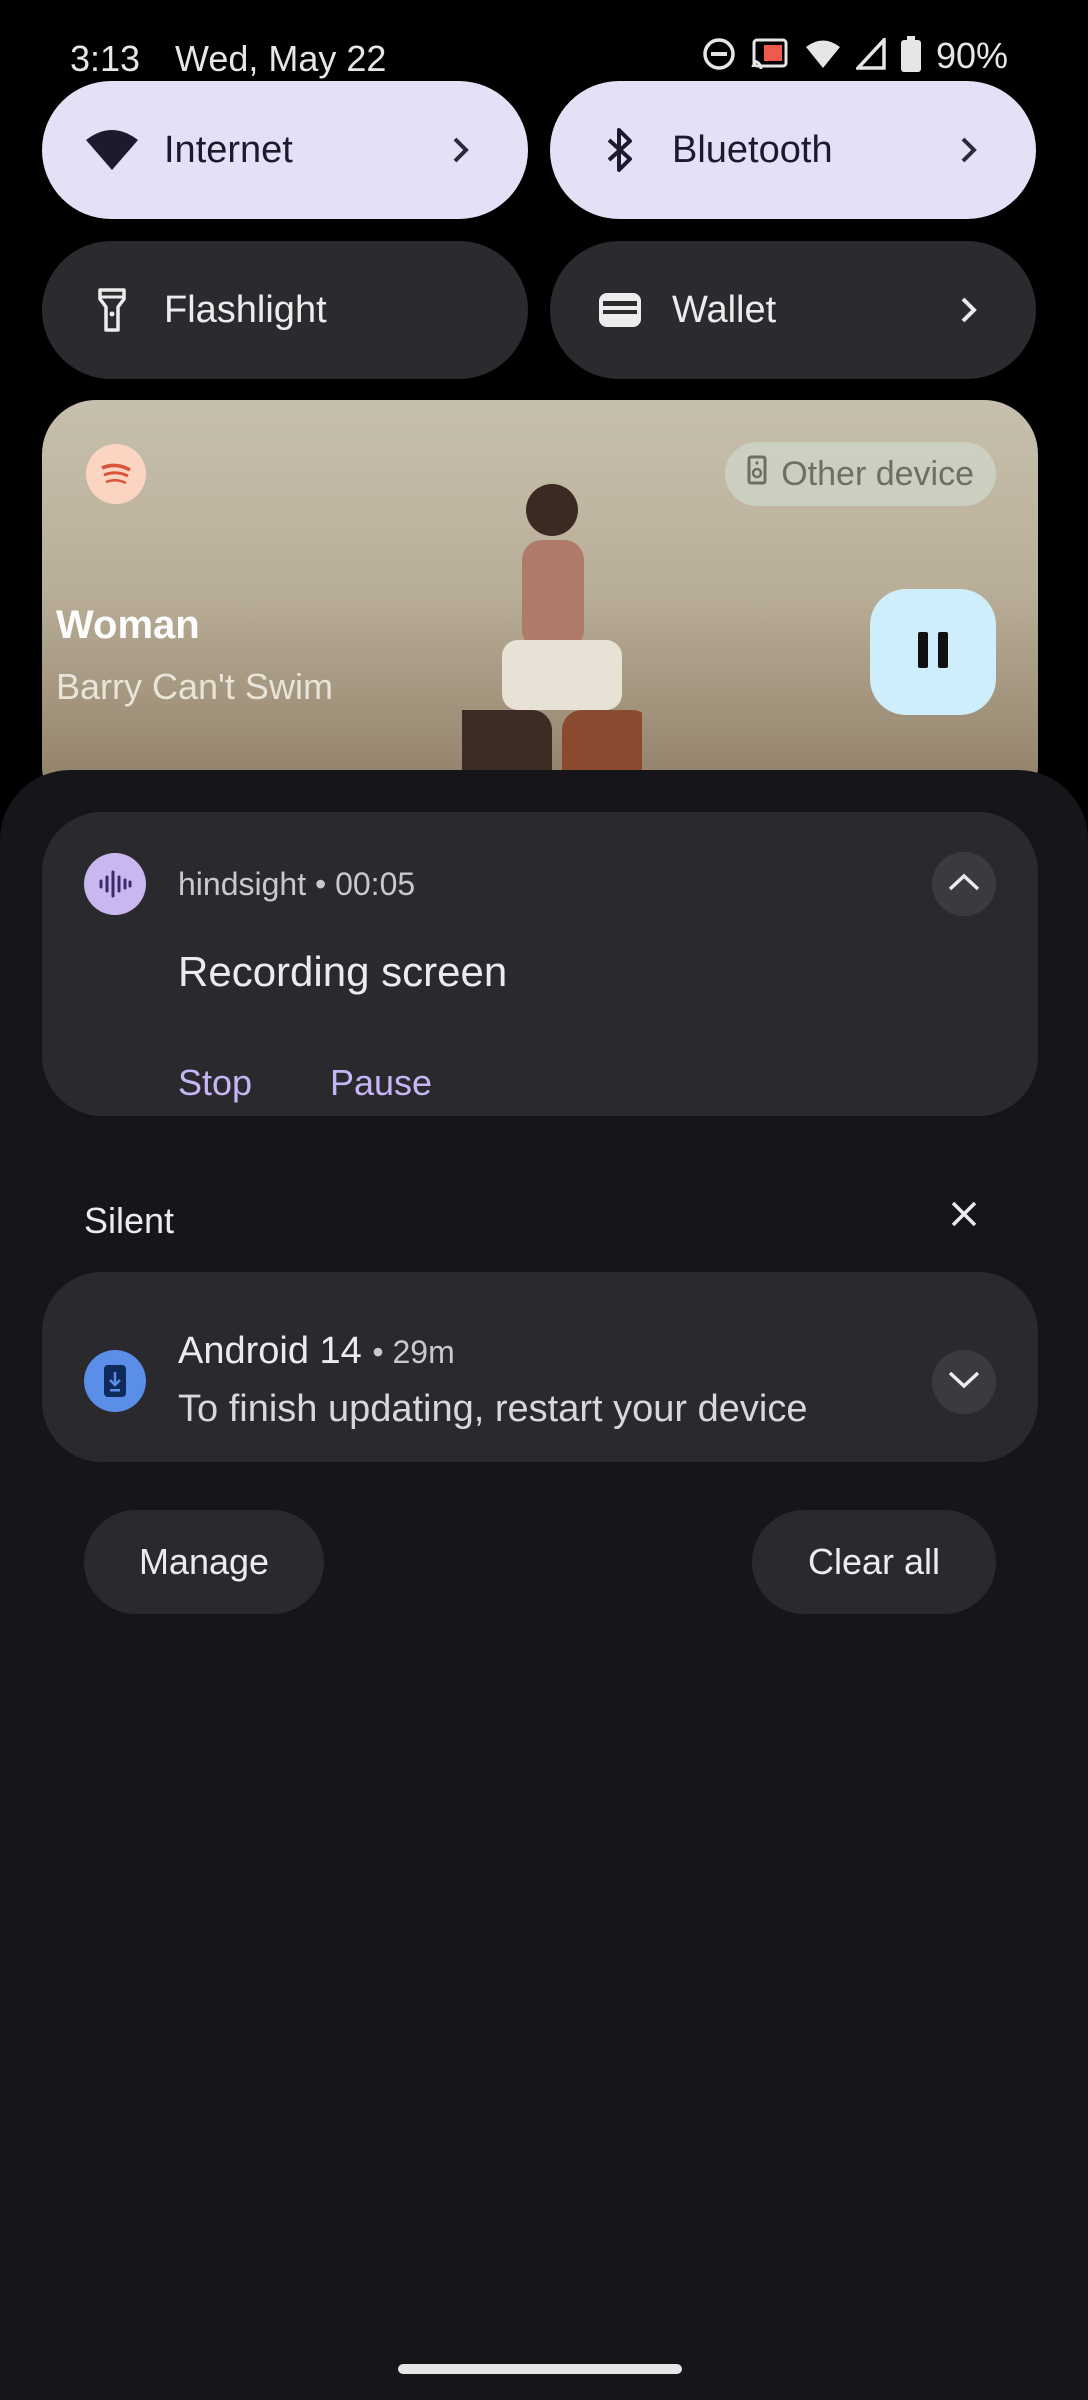 The width and height of the screenshot is (1088, 2400). What do you see at coordinates (128, 625) in the screenshot?
I see `song-title: Woman` at bounding box center [128, 625].